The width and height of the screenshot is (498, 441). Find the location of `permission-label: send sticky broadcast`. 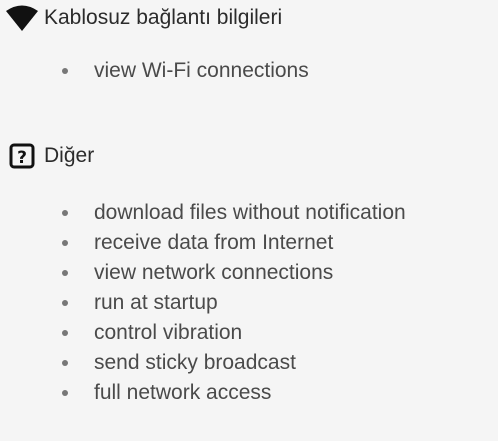

permission-label: send sticky broadcast is located at coordinates (195, 362).